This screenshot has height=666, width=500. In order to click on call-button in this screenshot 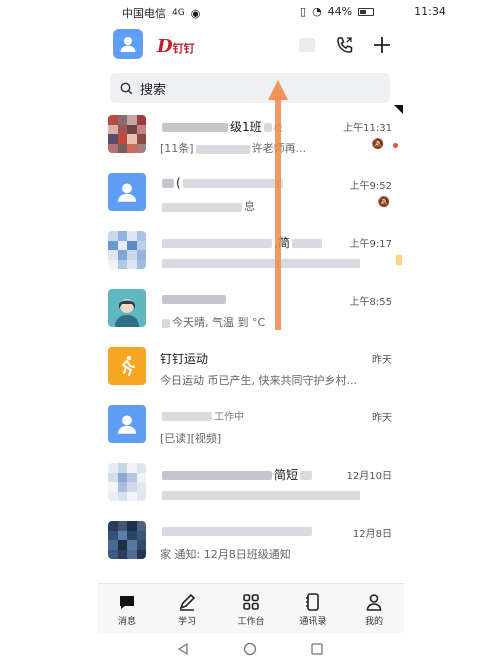, I will do `click(345, 45)`.